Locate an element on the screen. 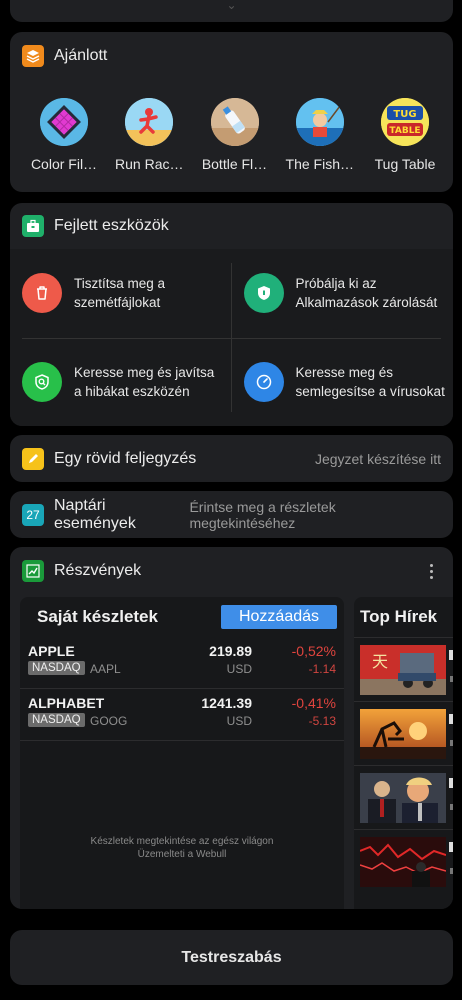 The image size is (462, 1000). pencil-icon is located at coordinates (33, 458).